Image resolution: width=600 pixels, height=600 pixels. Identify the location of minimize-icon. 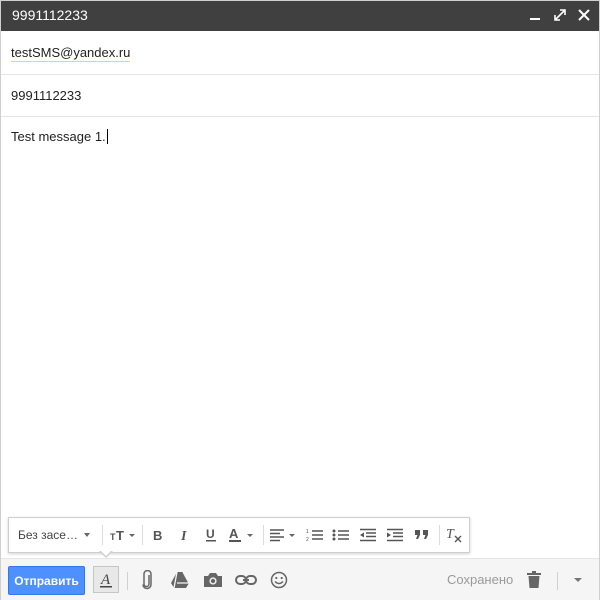
(535, 15).